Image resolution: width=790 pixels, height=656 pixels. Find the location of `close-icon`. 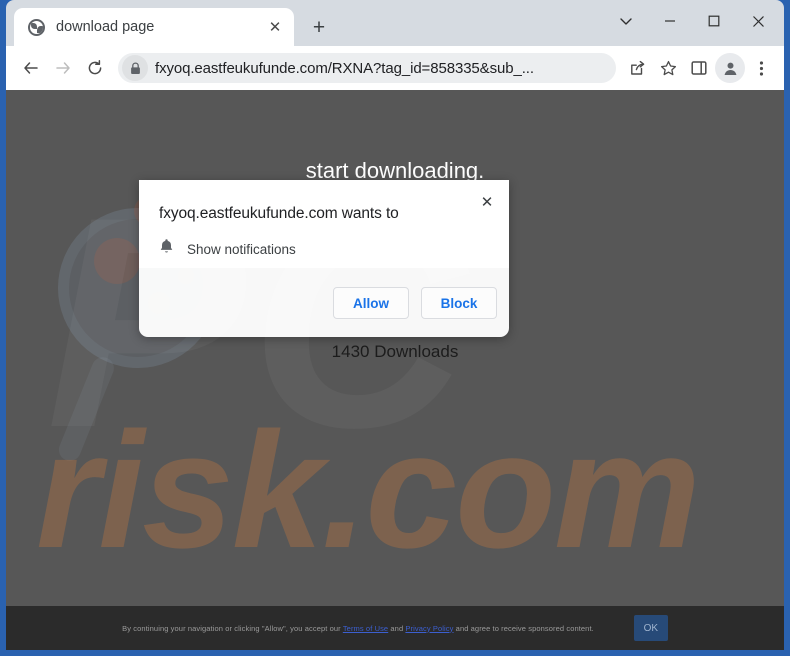

close-icon is located at coordinates (758, 21).